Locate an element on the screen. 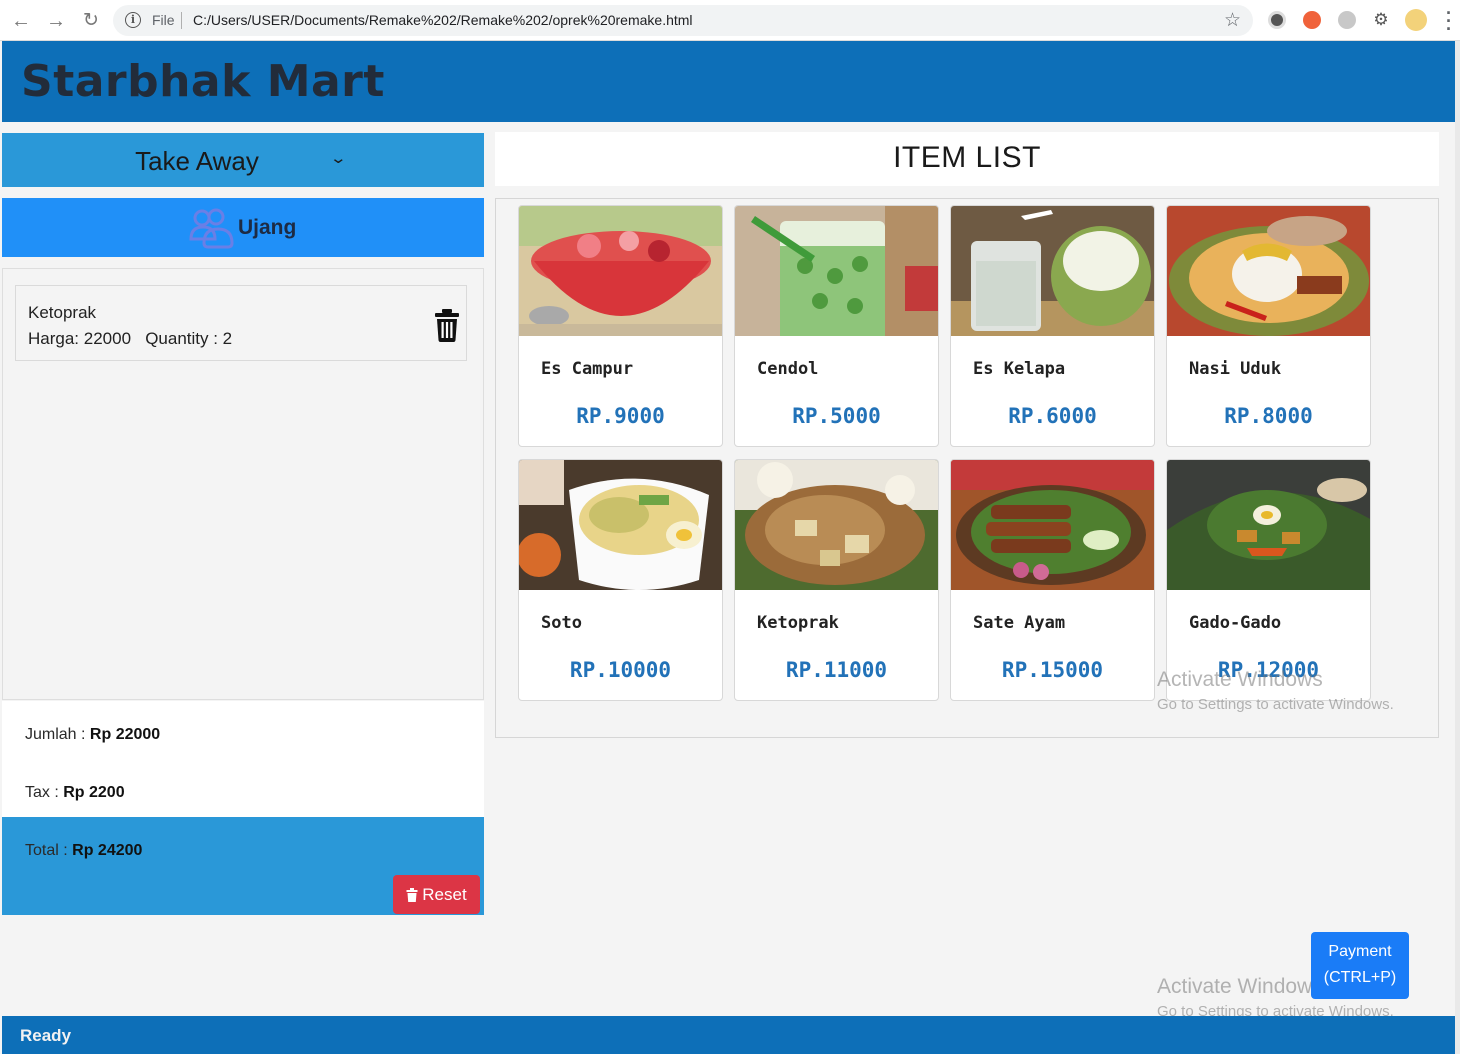  jumlah-value: Rp 22000 is located at coordinates (125, 734).